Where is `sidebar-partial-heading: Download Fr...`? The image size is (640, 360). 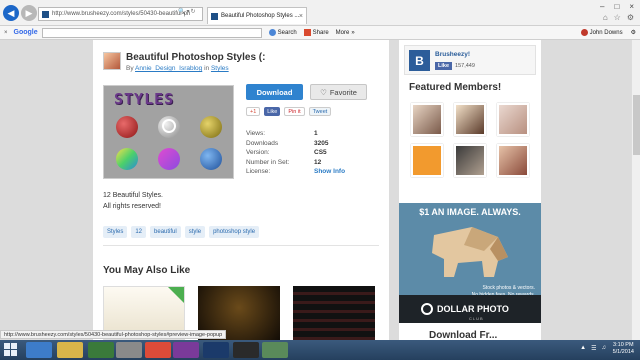 sidebar-partial-heading: Download Fr... is located at coordinates (463, 335).